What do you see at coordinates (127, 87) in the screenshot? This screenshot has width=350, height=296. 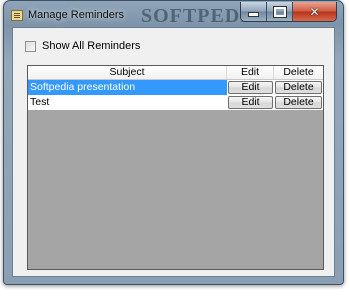 I see `subject-cell: Softpedia presentation` at bounding box center [127, 87].